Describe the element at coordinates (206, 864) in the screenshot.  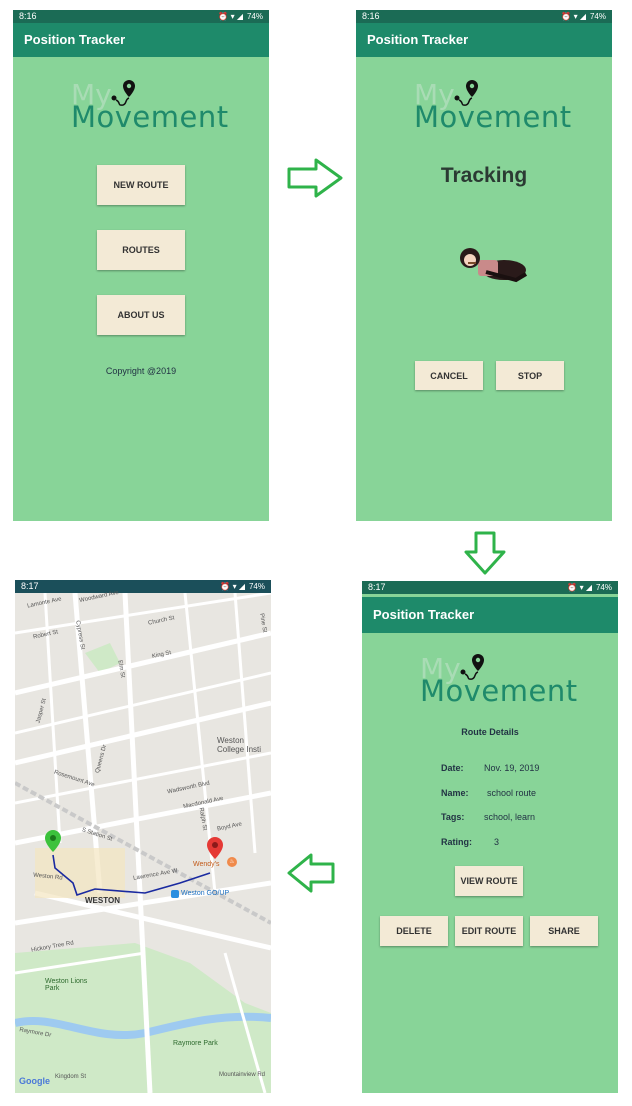
I see `place-wendys: Wendy's` at that location.